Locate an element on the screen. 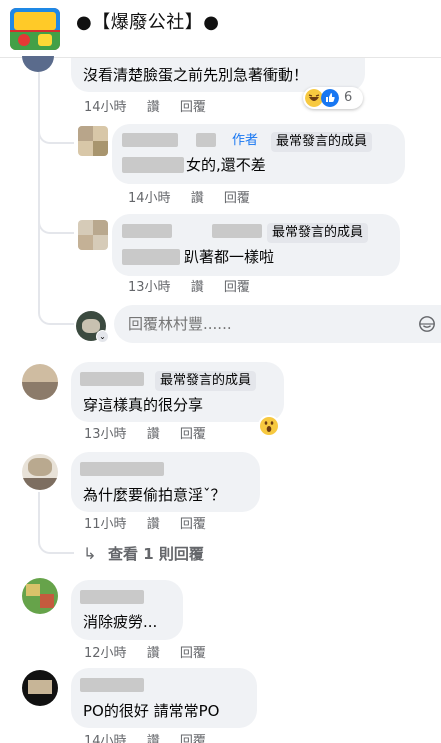 This screenshot has height=743, width=441. like-icon is located at coordinates (330, 98).